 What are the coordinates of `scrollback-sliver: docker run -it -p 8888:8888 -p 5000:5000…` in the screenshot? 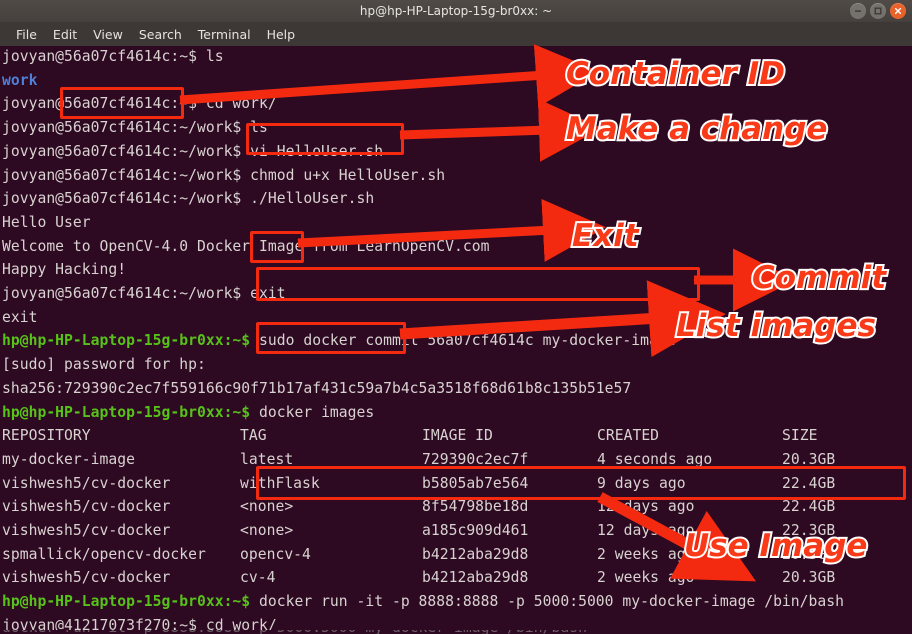 It's located at (456, 632).